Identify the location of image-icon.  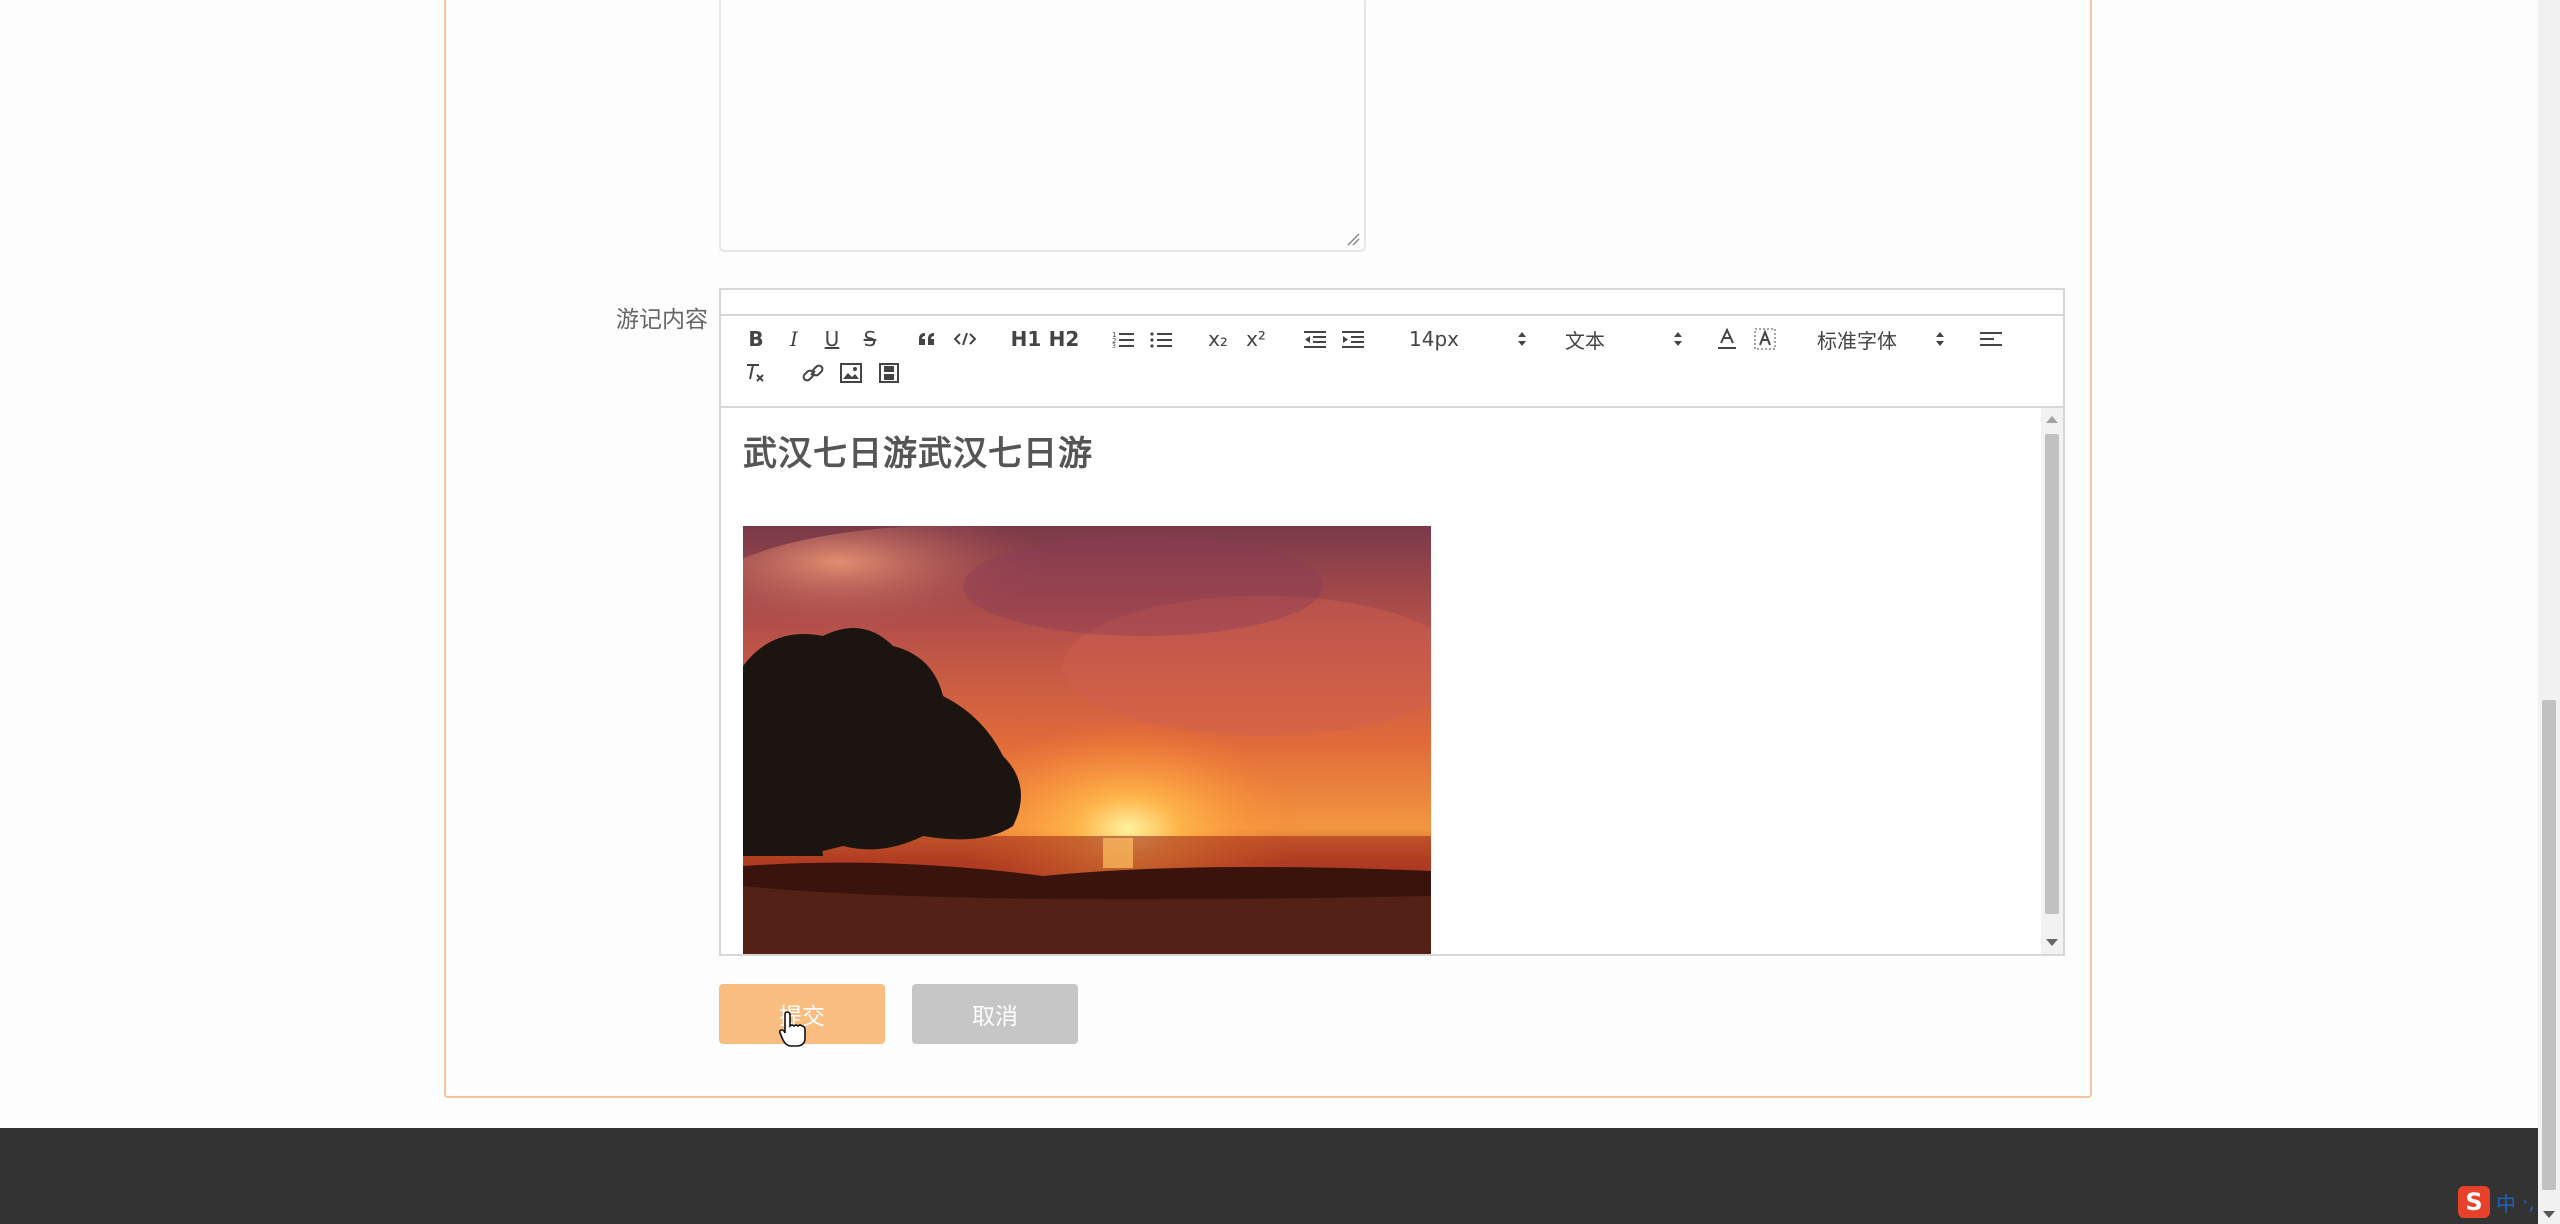
(851, 373).